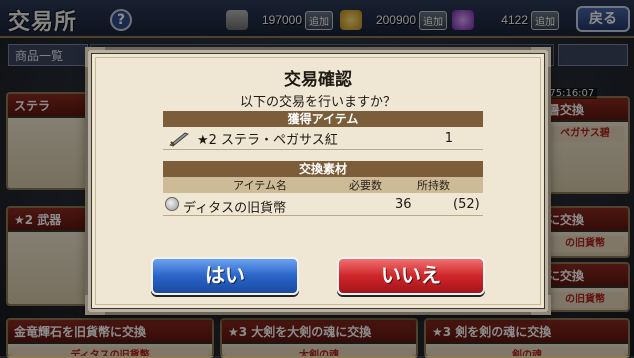 The width and height of the screenshot is (634, 358). What do you see at coordinates (225, 276) in the screenshot?
I see `yes-button: はい` at bounding box center [225, 276].